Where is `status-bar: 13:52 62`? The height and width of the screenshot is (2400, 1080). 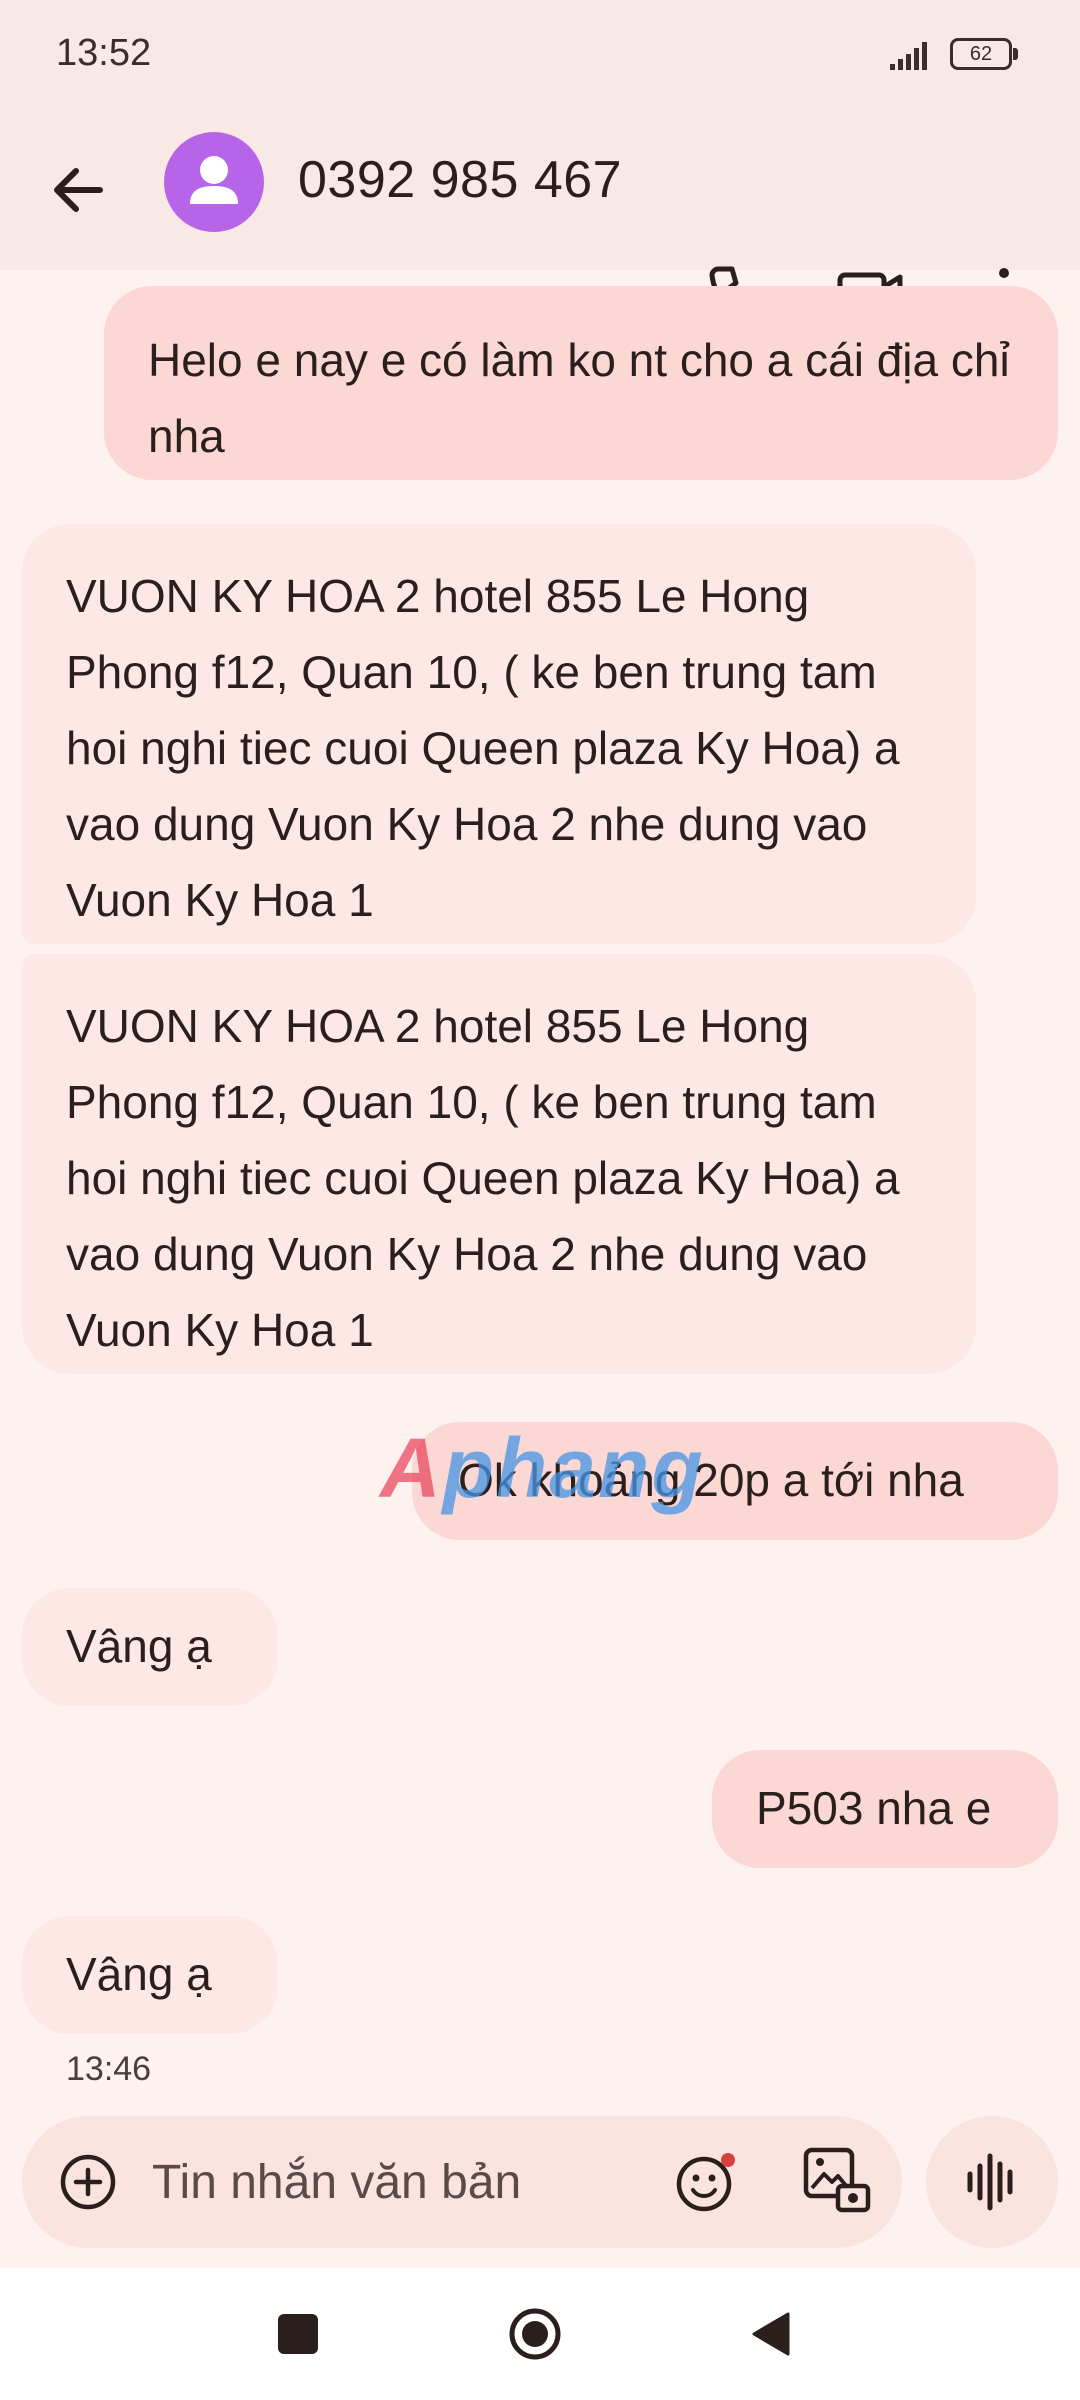
status-bar: 13:52 62 is located at coordinates (540, 55).